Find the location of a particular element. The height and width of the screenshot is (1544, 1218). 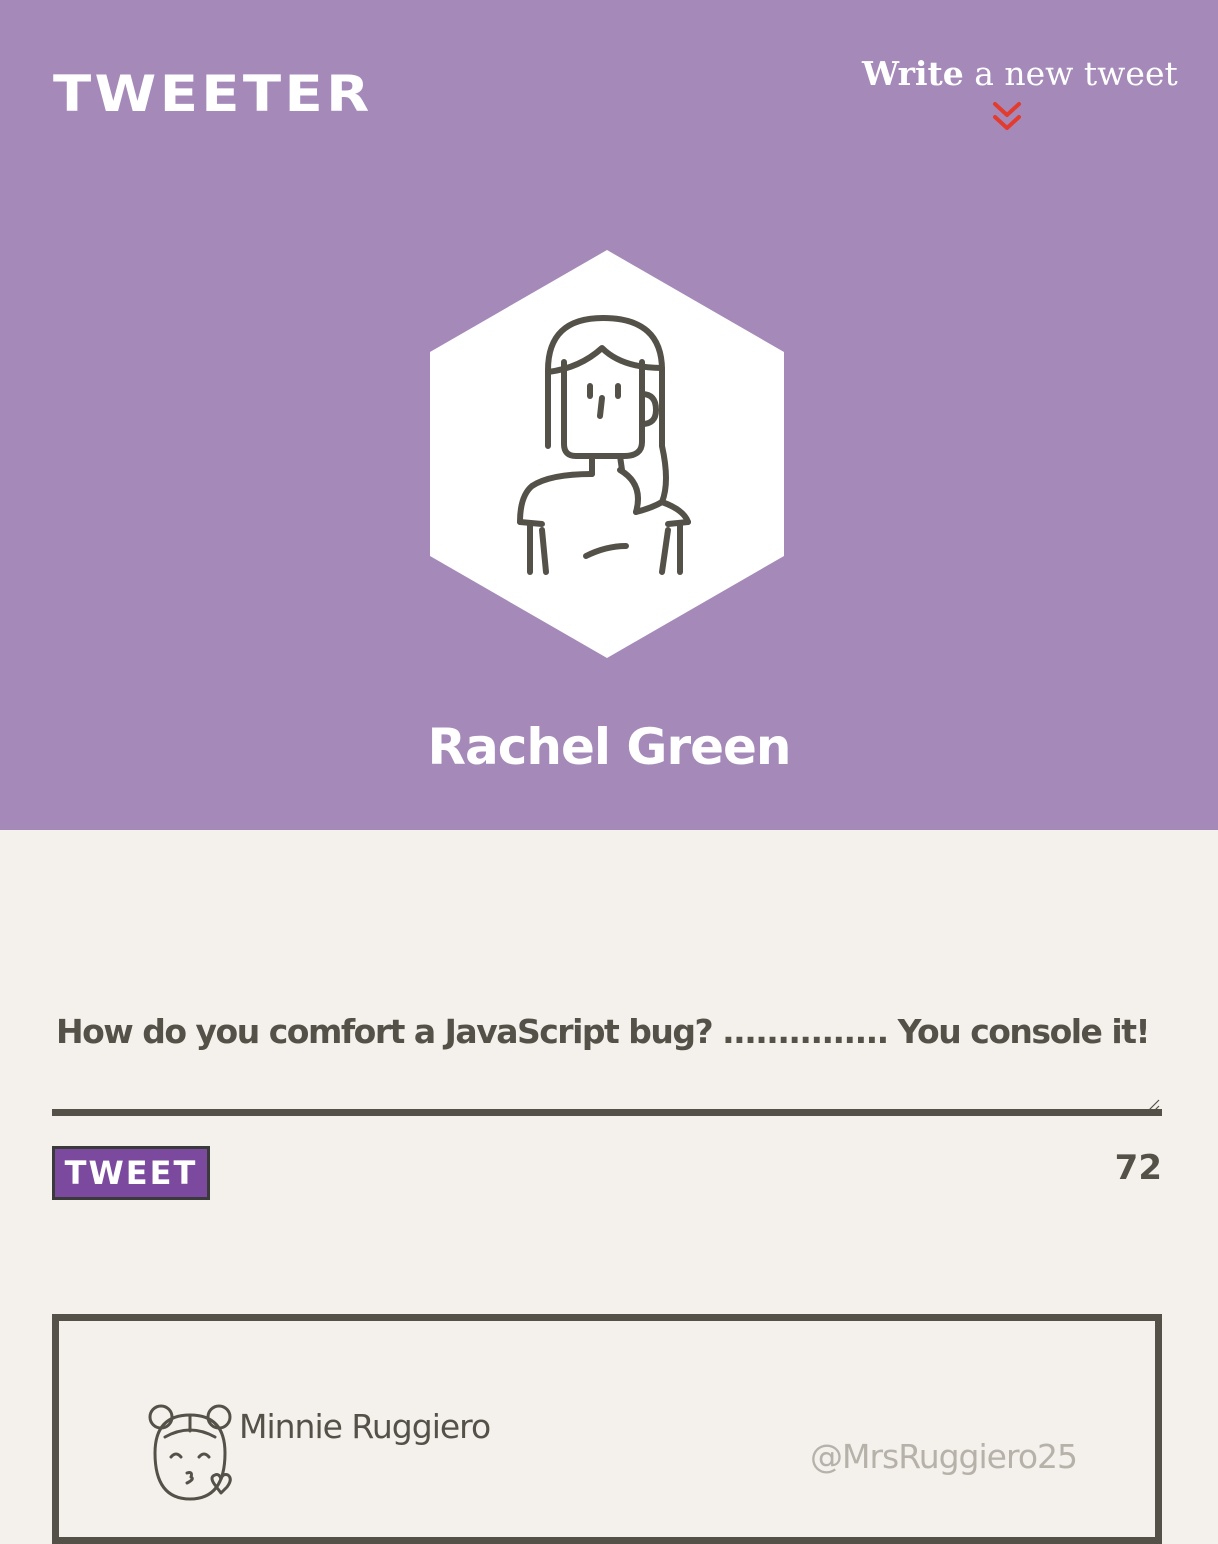

write-new-tweet-label: Write a new tweet is located at coordinates (1020, 74).